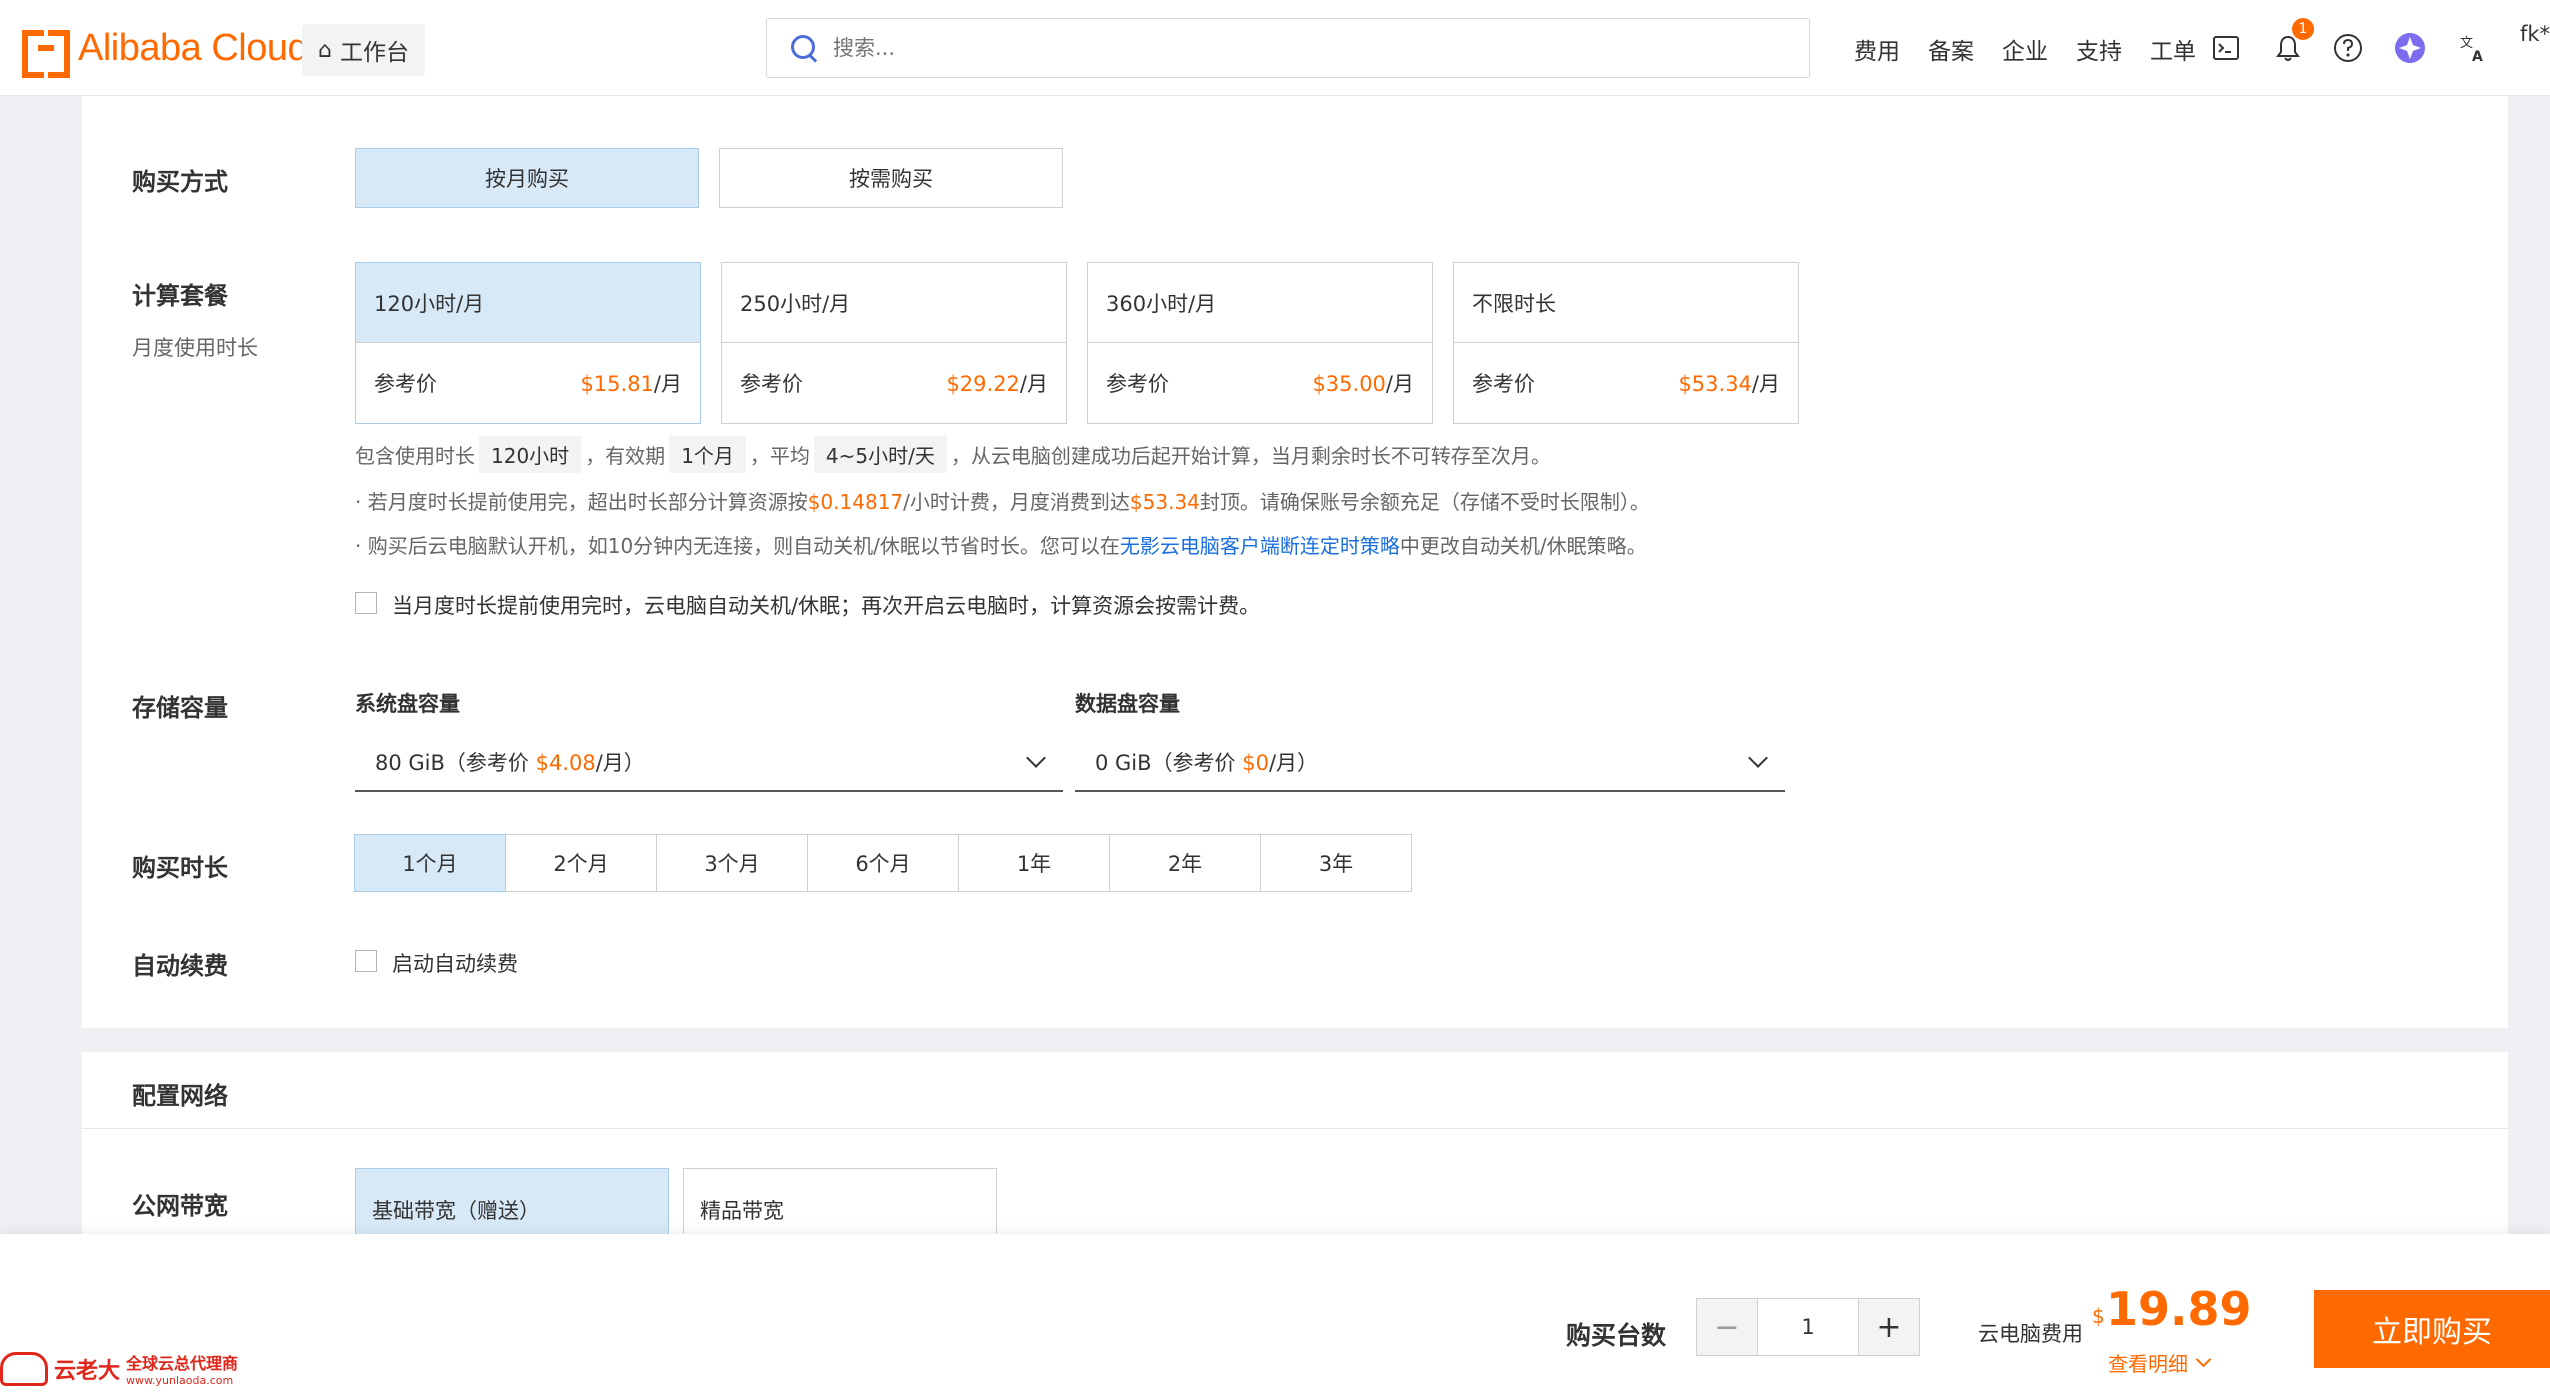 The height and width of the screenshot is (1394, 2550). I want to click on plan-name: 不限时长, so click(1626, 303).